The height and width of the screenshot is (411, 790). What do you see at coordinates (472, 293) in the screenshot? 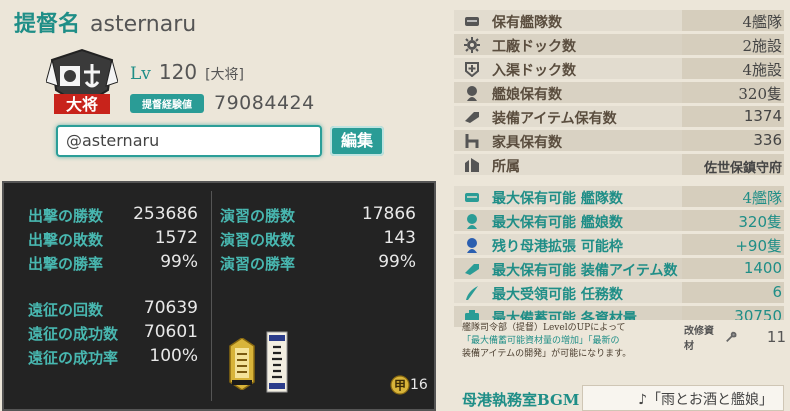
I see `quest-icon` at bounding box center [472, 293].